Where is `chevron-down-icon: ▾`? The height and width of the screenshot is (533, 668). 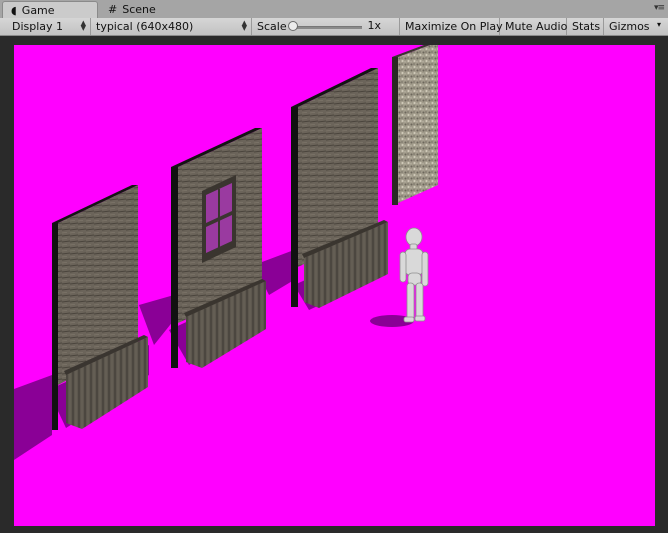 chevron-down-icon: ▾ is located at coordinates (658, 24).